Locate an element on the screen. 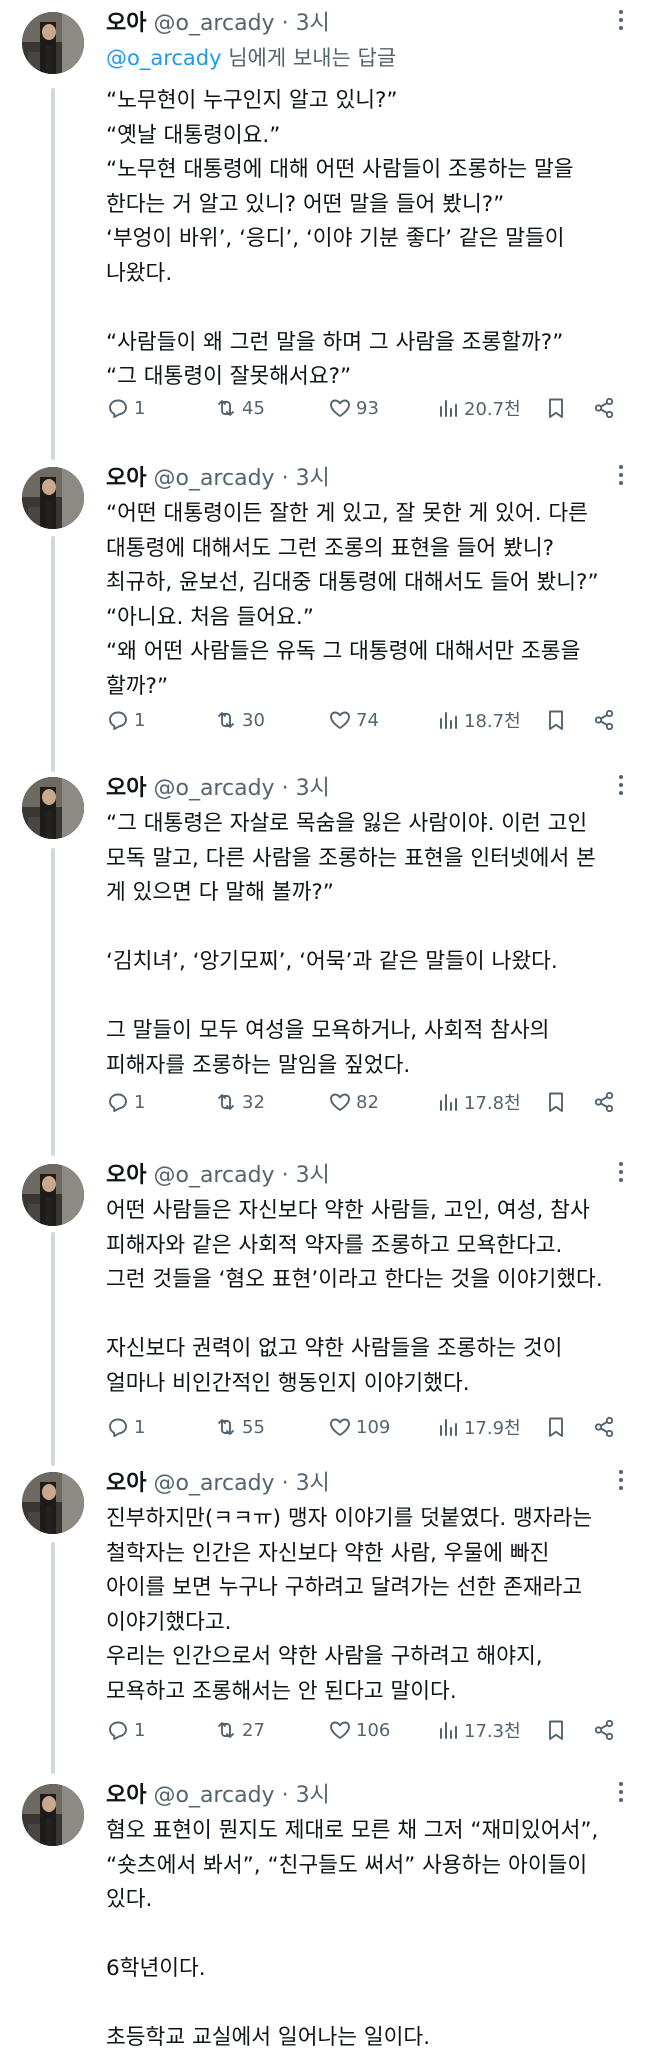 The width and height of the screenshot is (647, 2072). reply-icon is located at coordinates (118, 1102).